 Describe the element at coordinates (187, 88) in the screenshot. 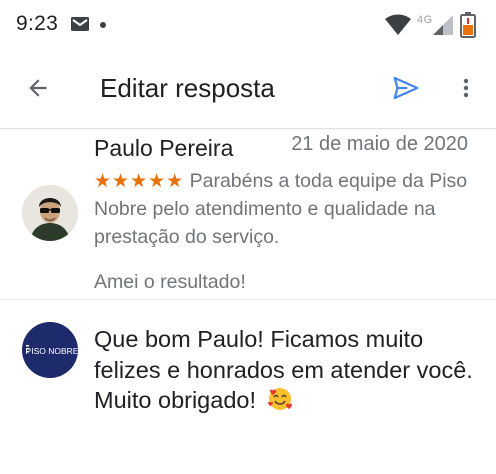

I see `page-title: Editar resposta` at that location.